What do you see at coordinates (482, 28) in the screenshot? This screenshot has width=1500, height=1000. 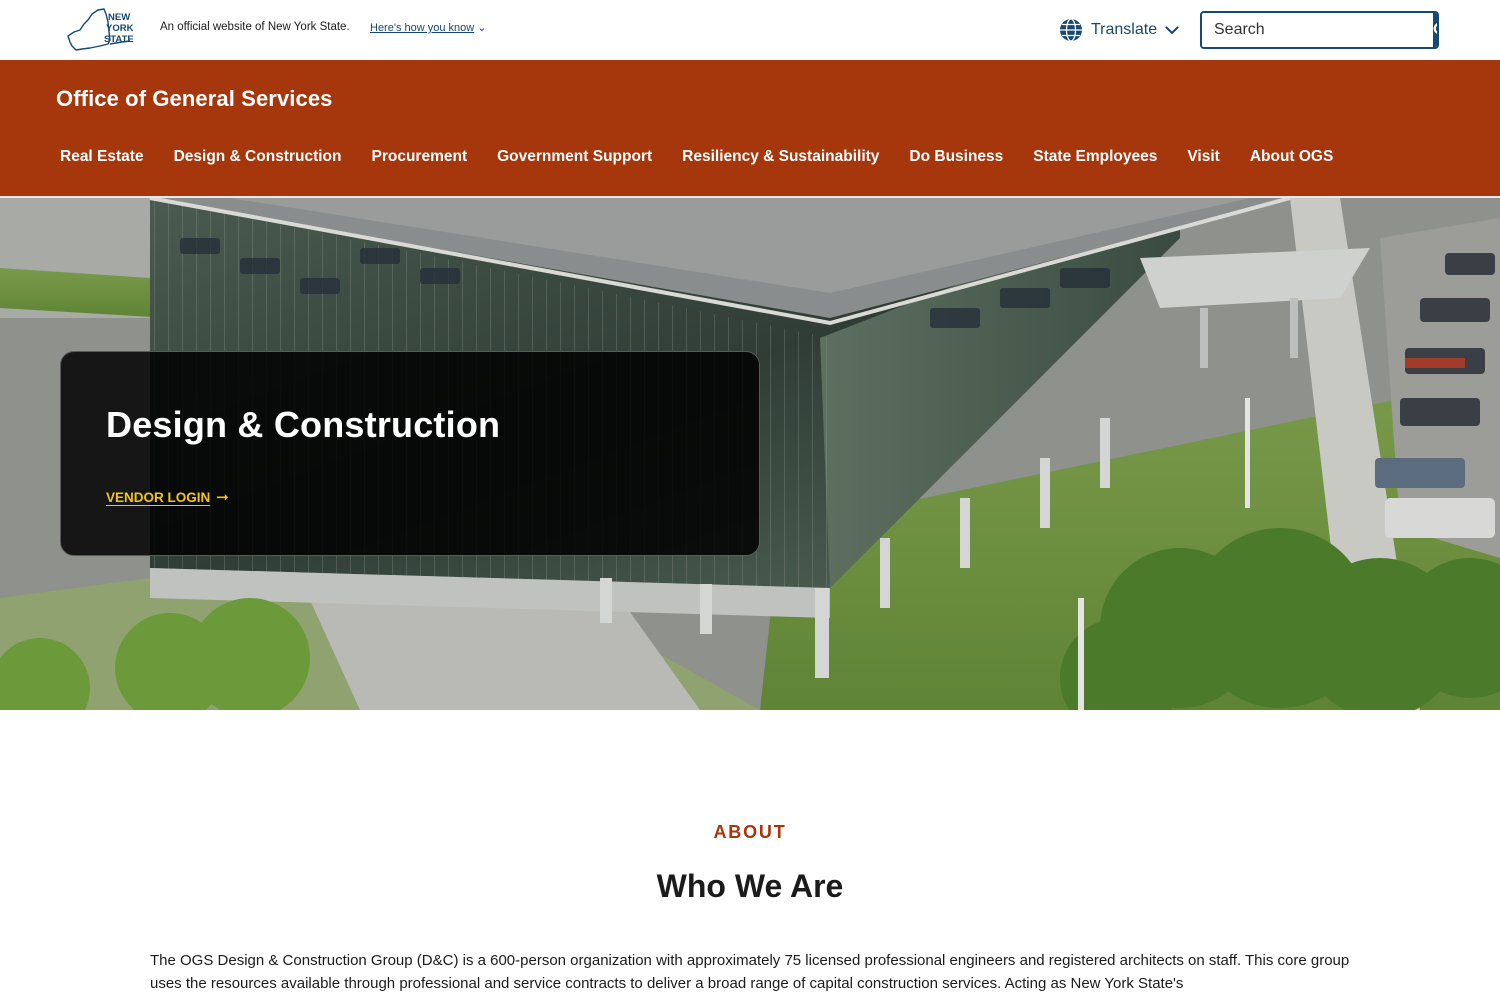 I see `chevron-down-icon: ⌄` at bounding box center [482, 28].